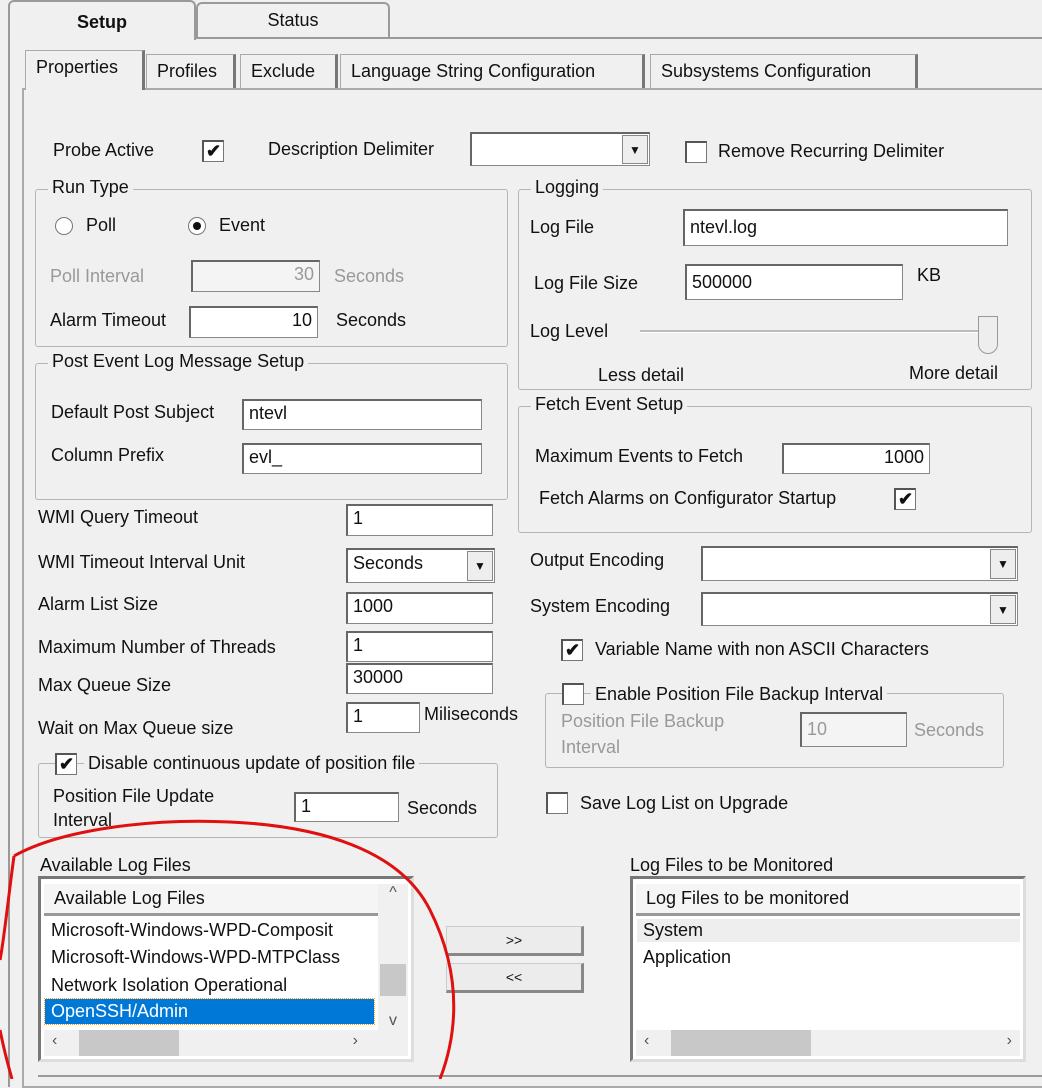  What do you see at coordinates (102, 20) in the screenshot?
I see `tab-setup: Setup` at bounding box center [102, 20].